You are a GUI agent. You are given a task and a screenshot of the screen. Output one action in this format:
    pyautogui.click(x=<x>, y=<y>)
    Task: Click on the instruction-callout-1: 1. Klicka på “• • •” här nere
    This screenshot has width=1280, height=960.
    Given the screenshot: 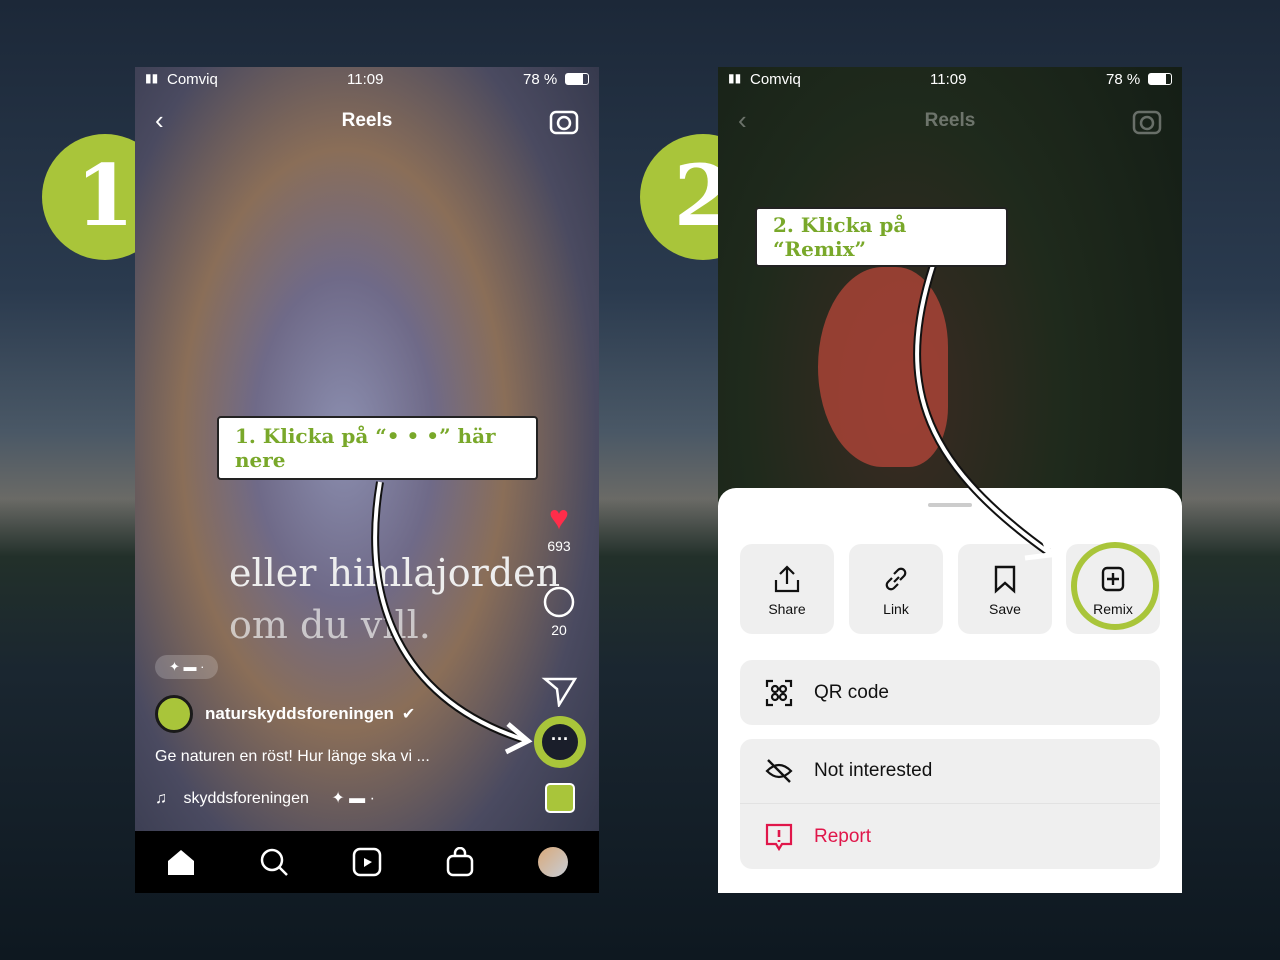 What is the action you would take?
    pyautogui.click(x=377, y=448)
    